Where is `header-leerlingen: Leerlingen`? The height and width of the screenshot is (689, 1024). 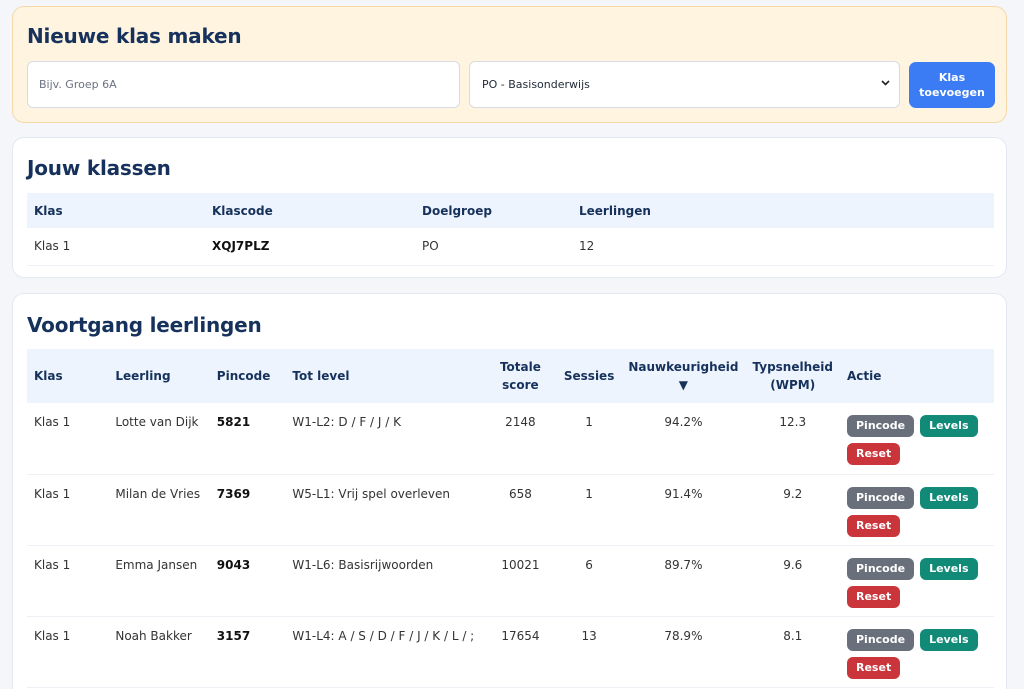 header-leerlingen: Leerlingen is located at coordinates (615, 210).